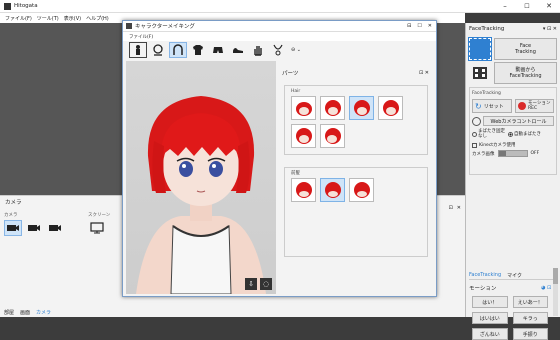 This screenshot has width=560, height=340. What do you see at coordinates (530, 302) in the screenshot?
I see `motion-button-2: えいあー！` at bounding box center [530, 302].